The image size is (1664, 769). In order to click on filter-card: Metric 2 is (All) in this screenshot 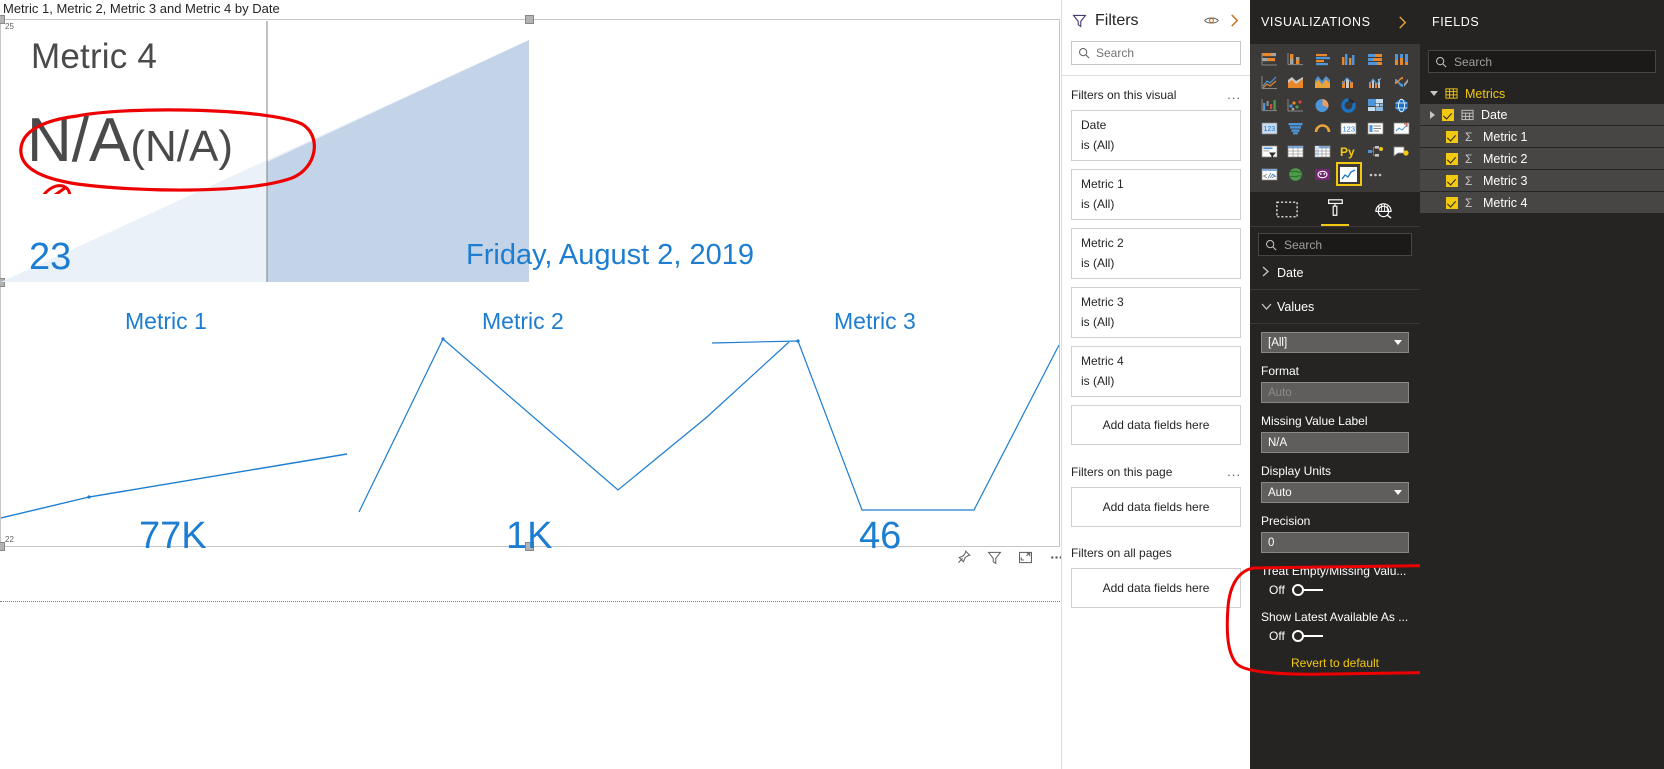, I will do `click(1156, 253)`.